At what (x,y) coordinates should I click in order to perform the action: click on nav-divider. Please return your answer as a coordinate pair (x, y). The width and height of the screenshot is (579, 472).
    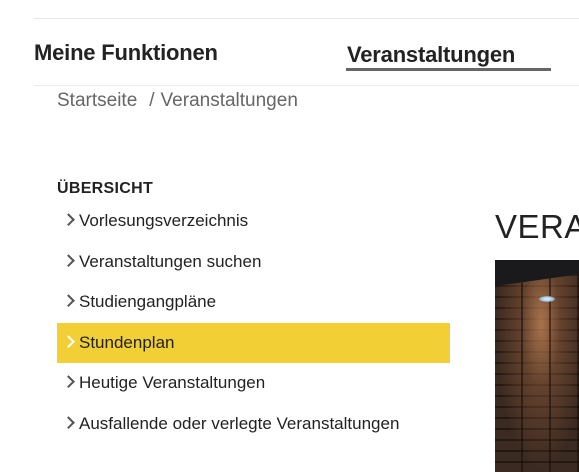
    Looking at the image, I should click on (306, 85).